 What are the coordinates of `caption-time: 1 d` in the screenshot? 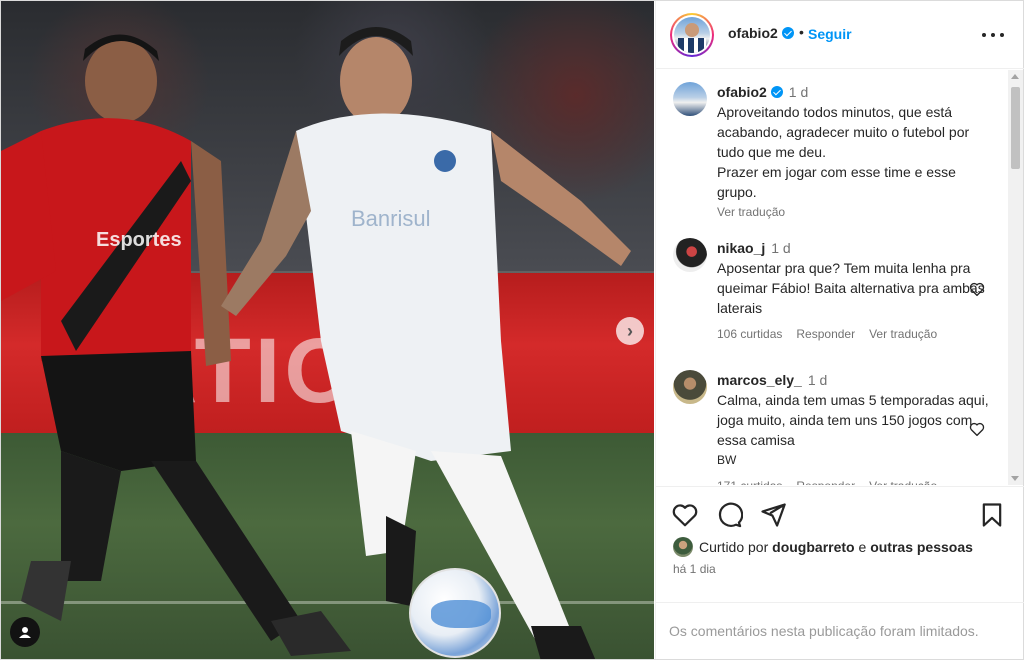 It's located at (798, 92).